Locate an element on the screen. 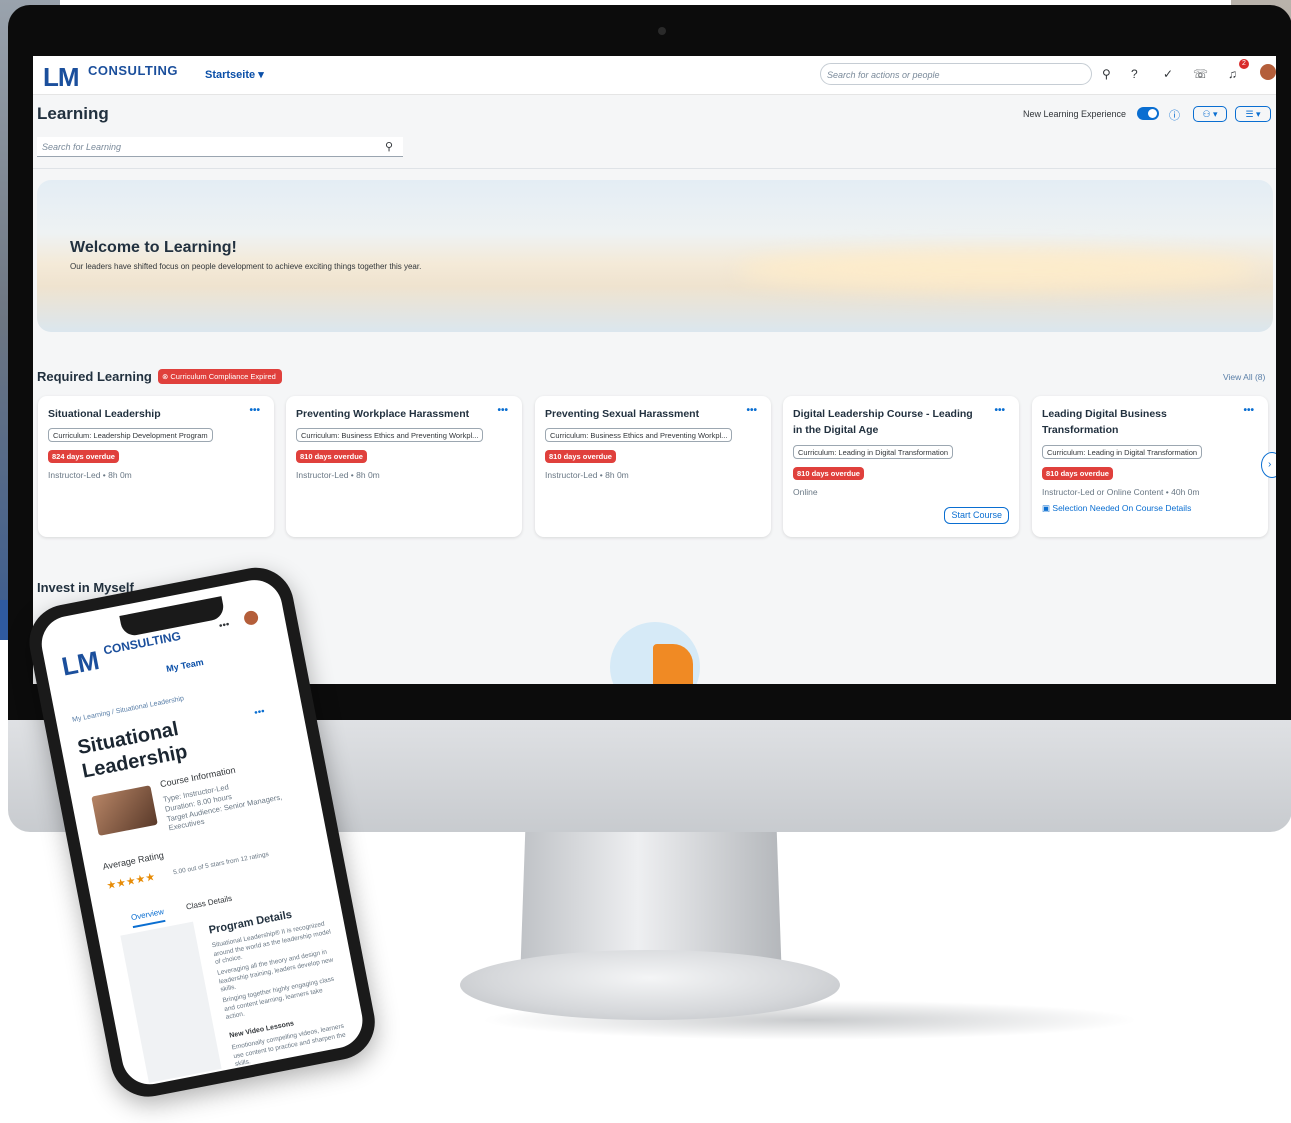 Image resolution: width=1291 pixels, height=1123 pixels. compliance-expired-badge: ⊗ Curriculum Compliance Expired is located at coordinates (220, 376).